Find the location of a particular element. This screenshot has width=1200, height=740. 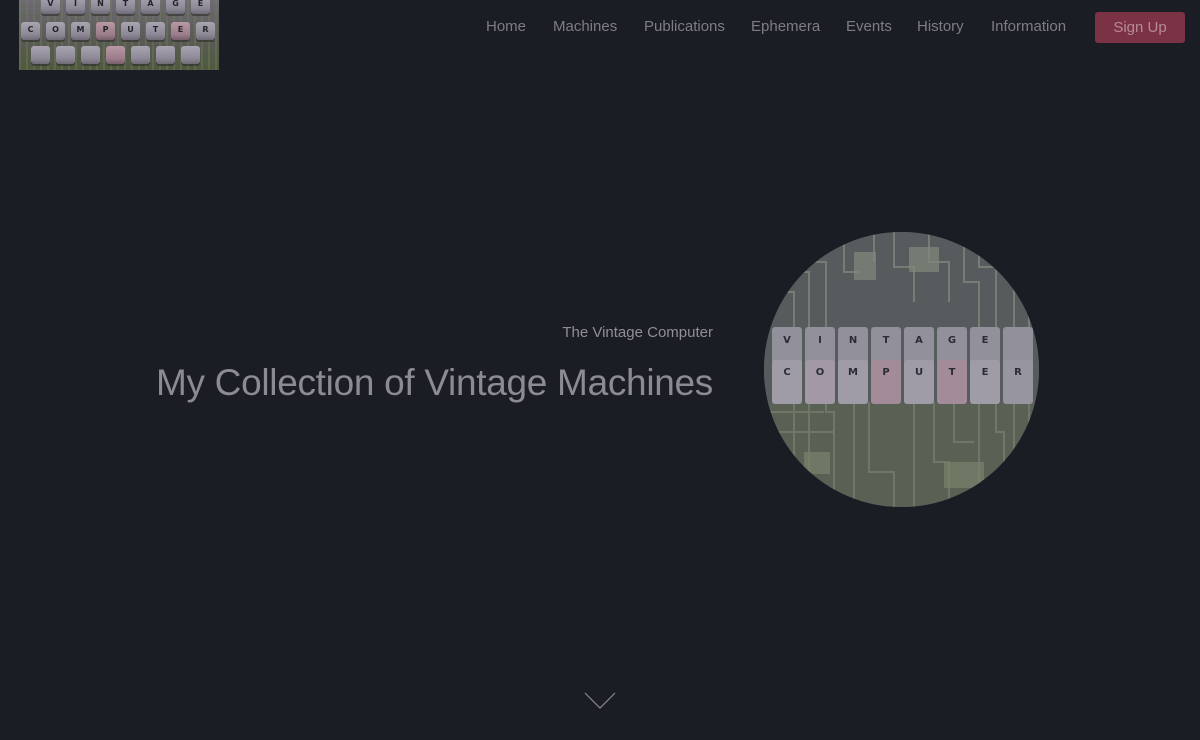

logo-key: M is located at coordinates (80, 31).